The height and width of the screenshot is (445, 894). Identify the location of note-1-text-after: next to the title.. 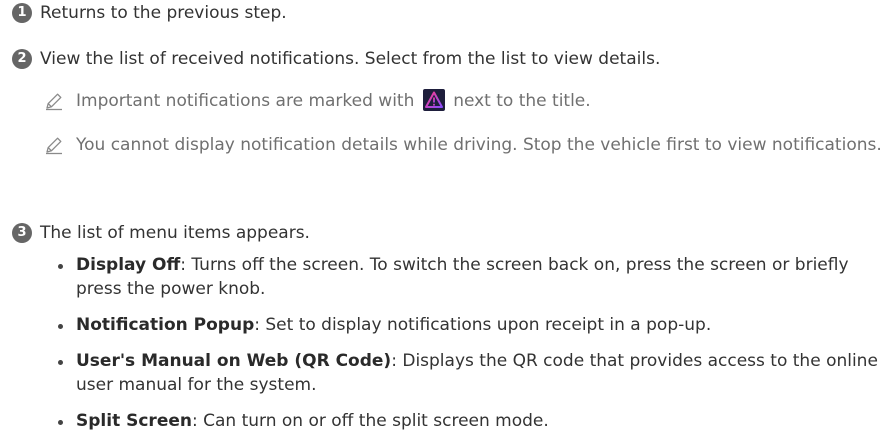
(522, 101).